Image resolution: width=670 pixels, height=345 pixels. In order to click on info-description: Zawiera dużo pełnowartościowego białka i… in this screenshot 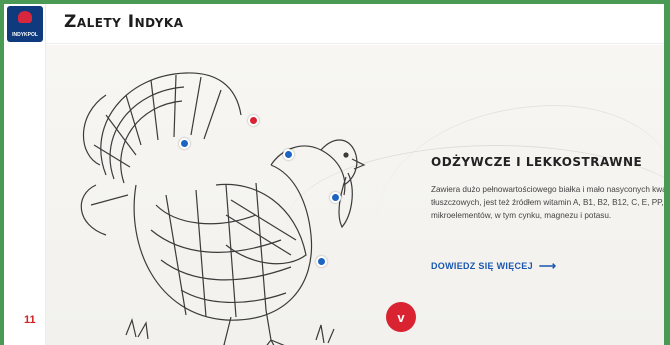, I will do `click(547, 203)`.